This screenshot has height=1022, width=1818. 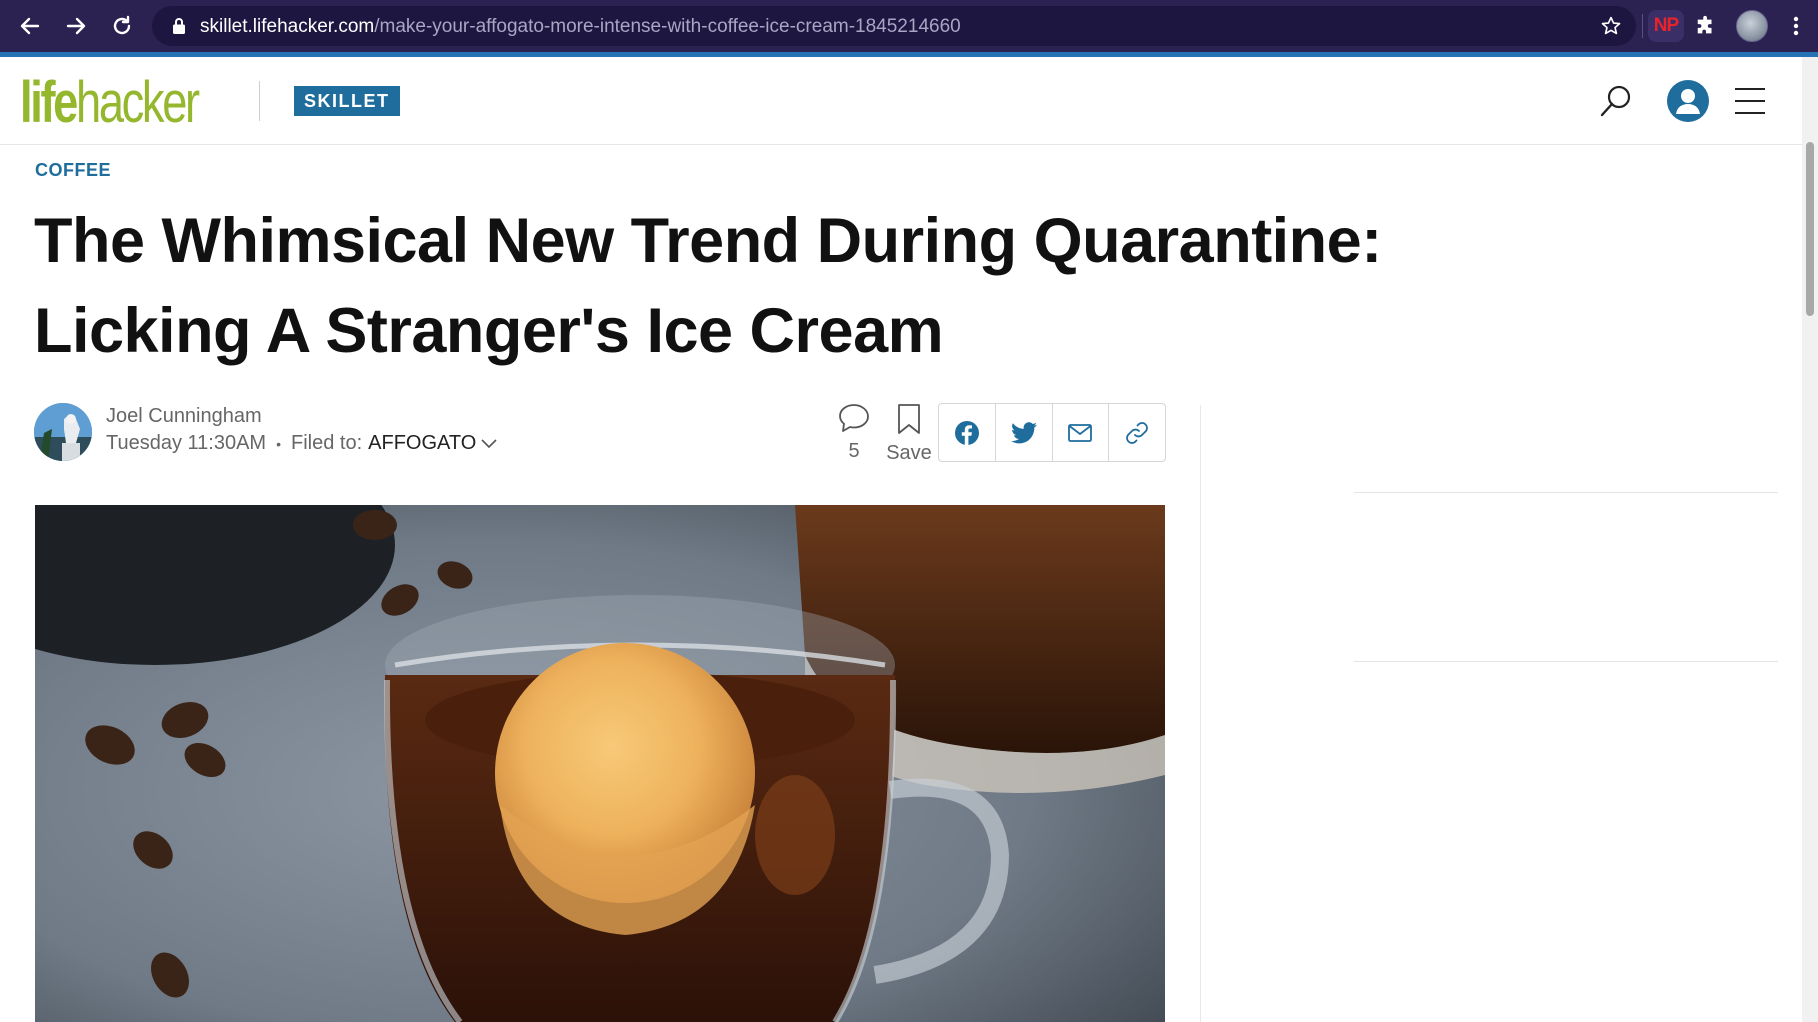 I want to click on comment-bubble-icon, so click(x=854, y=418).